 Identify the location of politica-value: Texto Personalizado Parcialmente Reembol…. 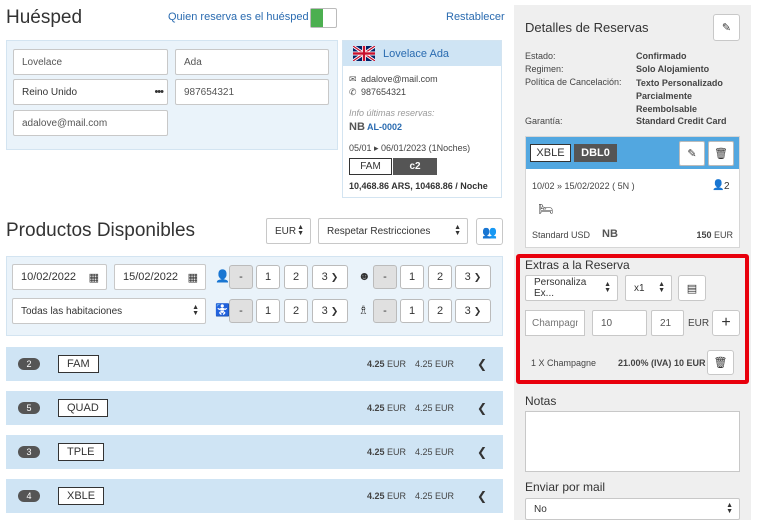
(679, 96).